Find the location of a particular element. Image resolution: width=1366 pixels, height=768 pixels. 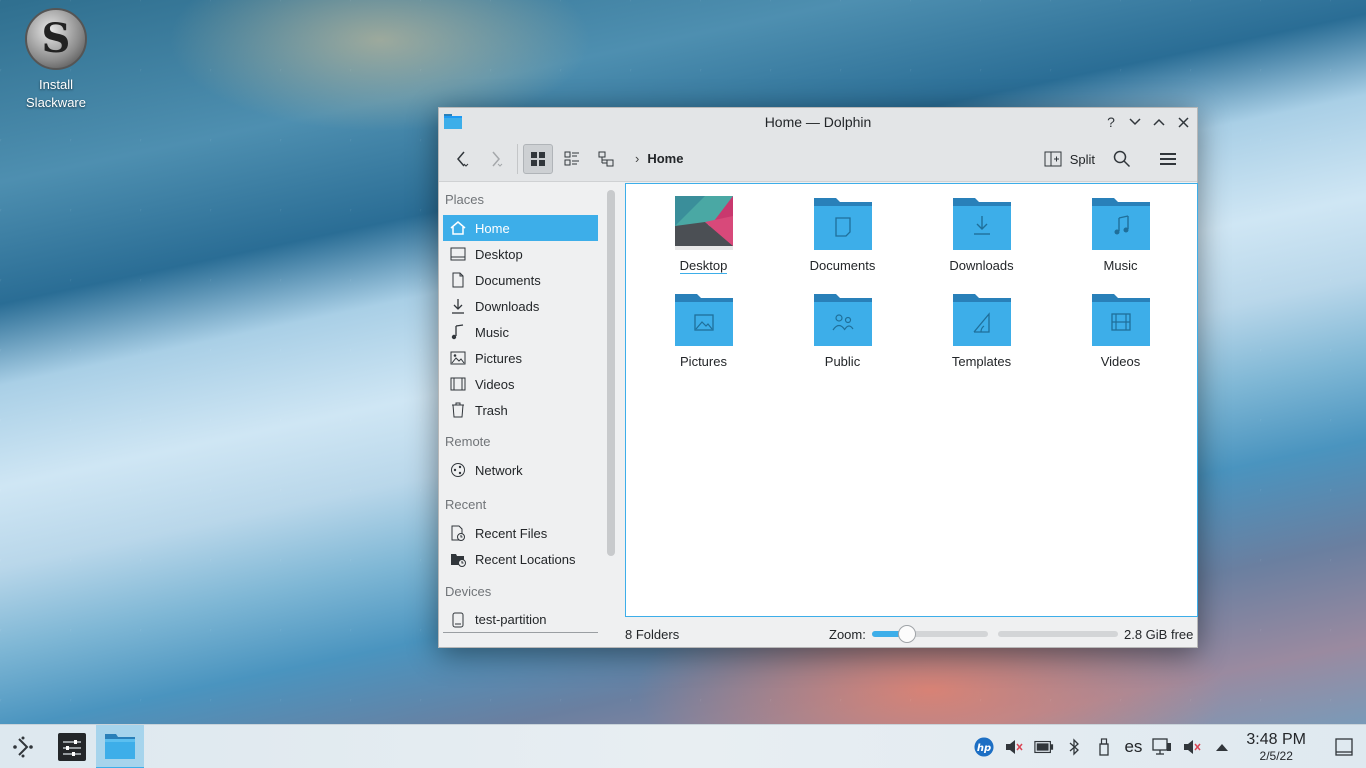

places-scrollbar is located at coordinates (611, 373).